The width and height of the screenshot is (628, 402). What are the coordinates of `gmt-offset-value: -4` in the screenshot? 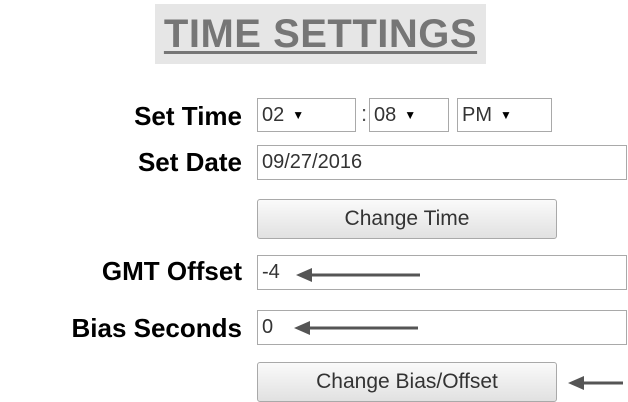 It's located at (271, 272).